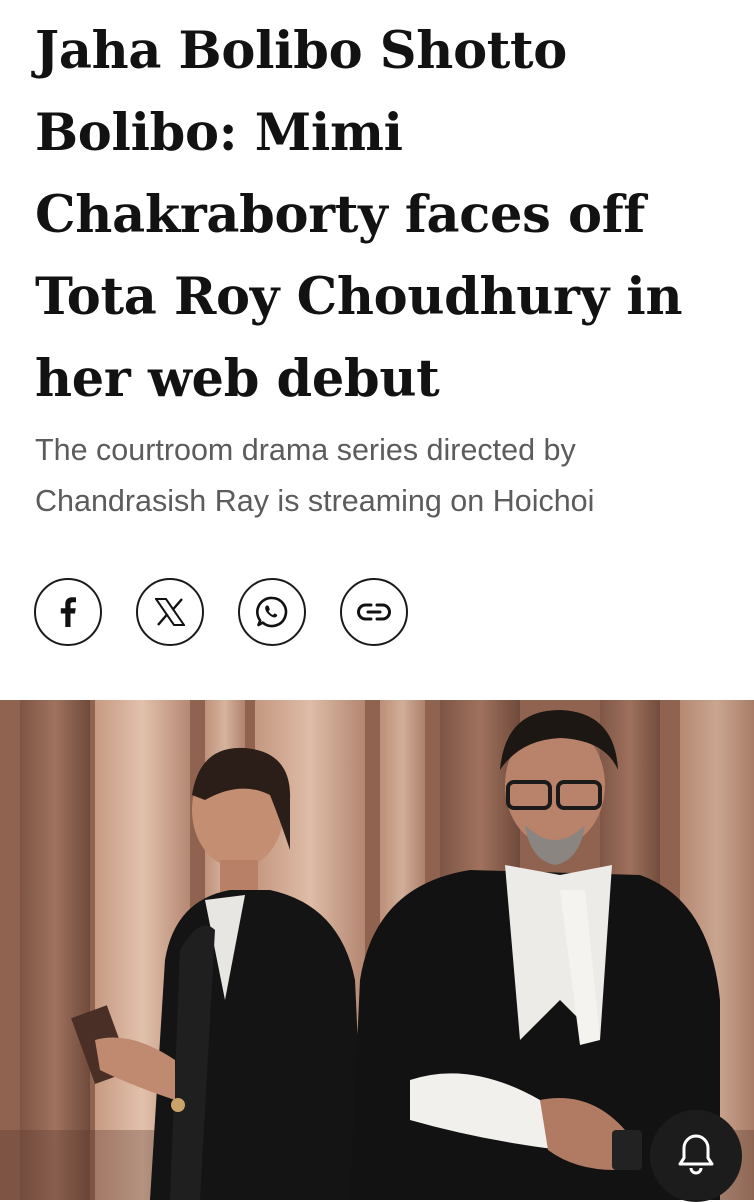 The height and width of the screenshot is (1202, 754). I want to click on x-icon, so click(170, 612).